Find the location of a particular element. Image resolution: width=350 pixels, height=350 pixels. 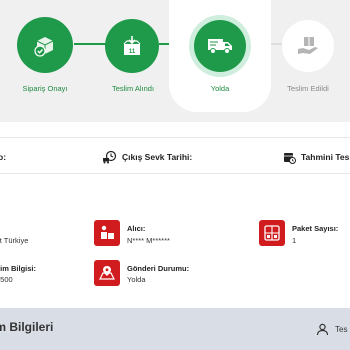

package-count-value: 1 is located at coordinates (294, 240).